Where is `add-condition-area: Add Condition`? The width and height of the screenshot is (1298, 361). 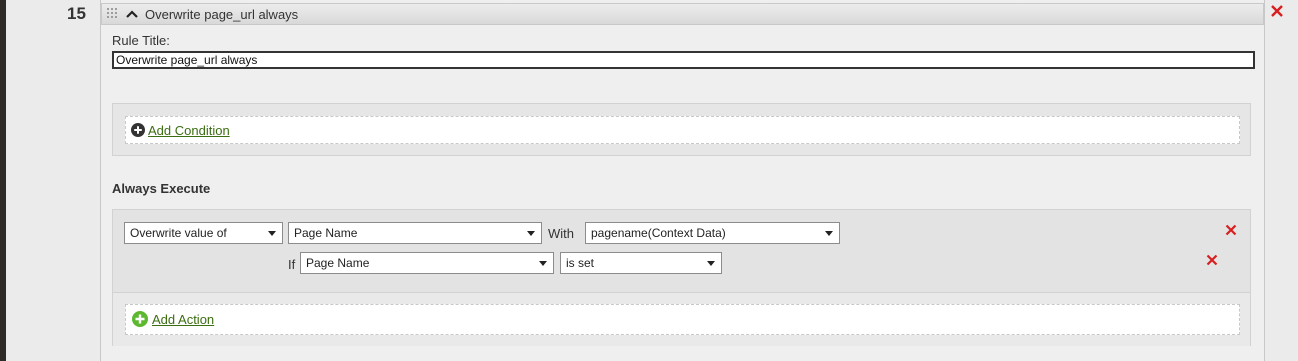
add-condition-area: Add Condition is located at coordinates (682, 130).